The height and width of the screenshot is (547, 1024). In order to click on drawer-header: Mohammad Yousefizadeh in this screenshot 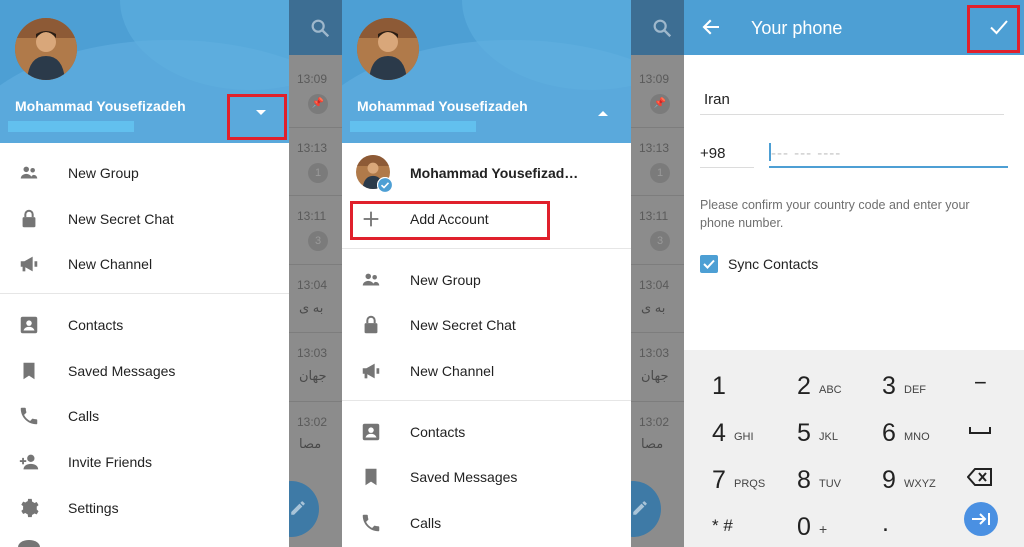, I will do `click(486, 71)`.